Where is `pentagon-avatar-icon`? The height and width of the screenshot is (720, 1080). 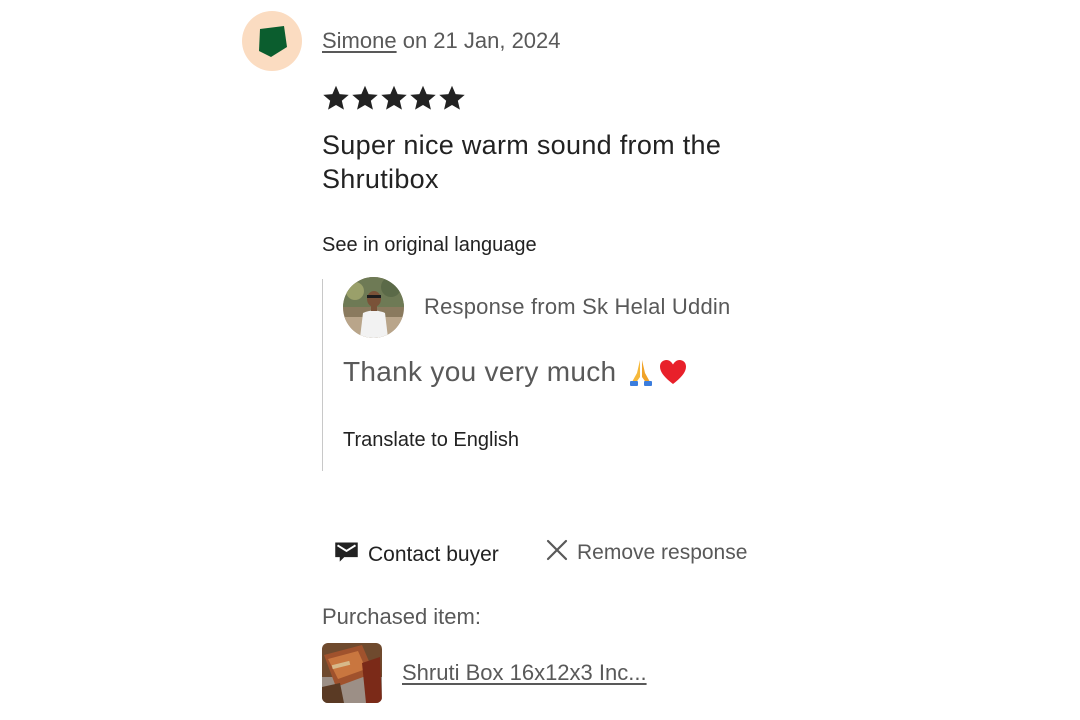
pentagon-avatar-icon is located at coordinates (273, 41).